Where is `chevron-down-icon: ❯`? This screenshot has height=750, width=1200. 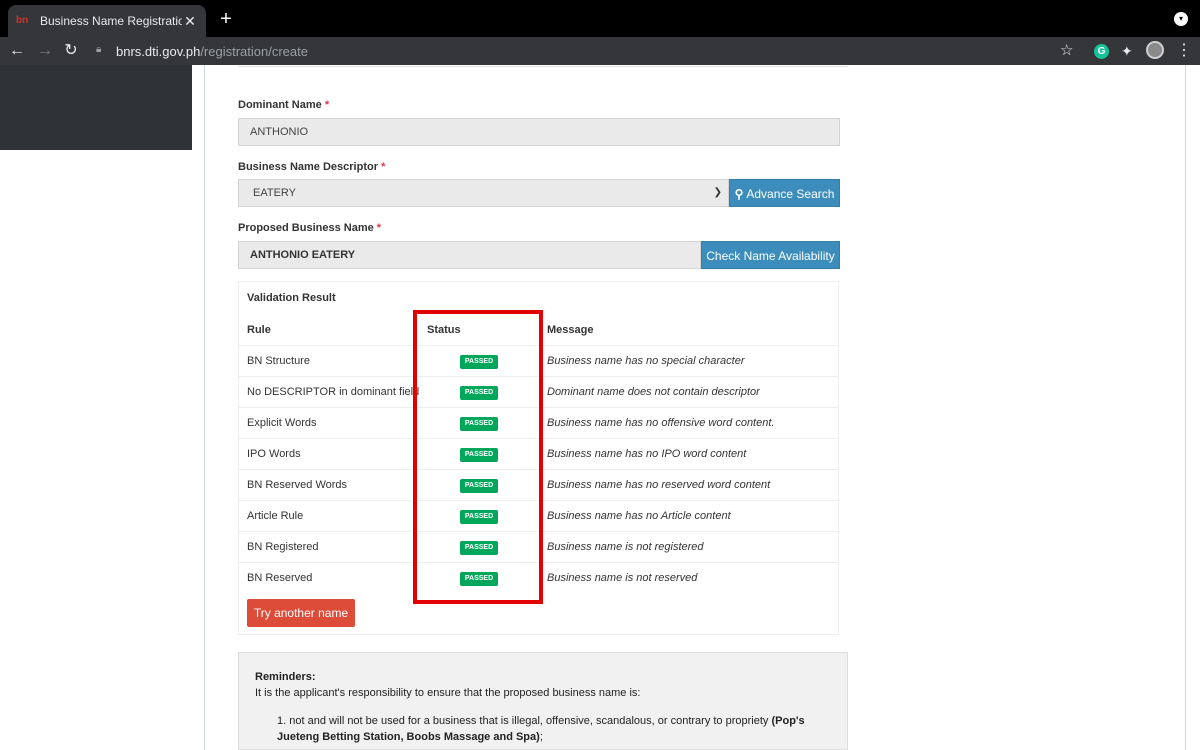 chevron-down-icon: ❯ is located at coordinates (717, 192).